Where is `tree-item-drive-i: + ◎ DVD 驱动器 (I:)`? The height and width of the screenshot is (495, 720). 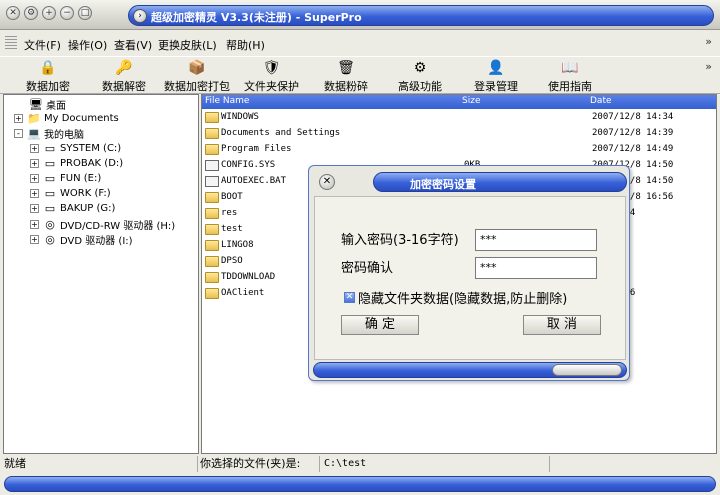
tree-item-drive-i: + ◎ DVD 驱动器 (I:) is located at coordinates (81, 239).